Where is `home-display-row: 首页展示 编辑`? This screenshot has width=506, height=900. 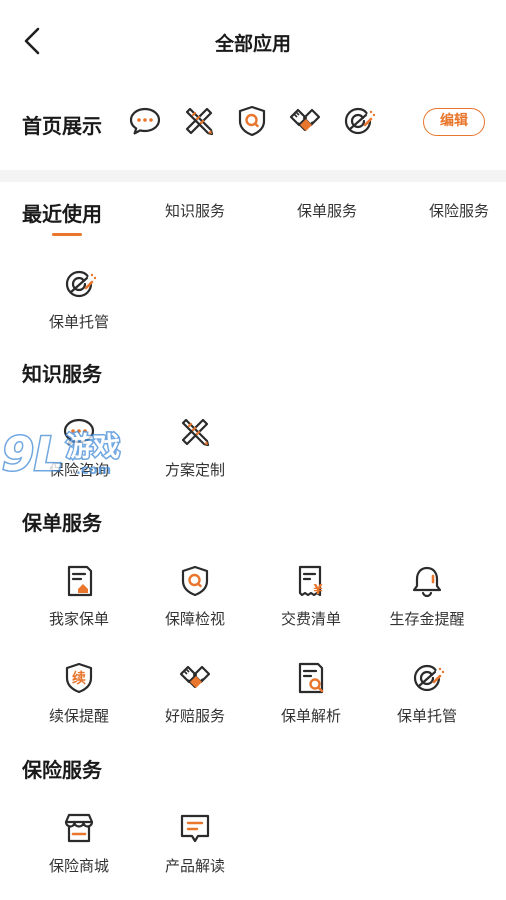 home-display-row: 首页展示 编辑 is located at coordinates (253, 128).